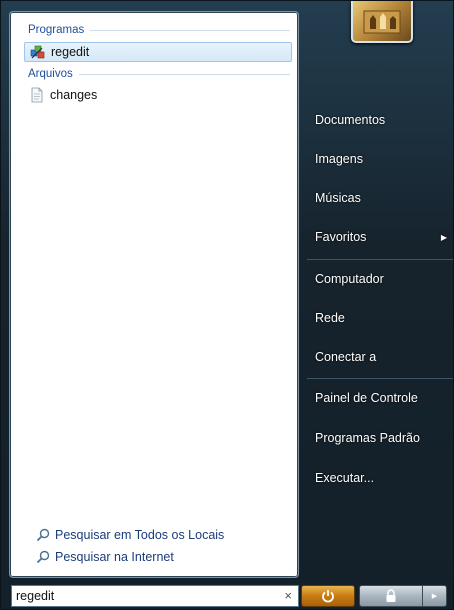  I want to click on clear-search-icon: ×, so click(288, 595).